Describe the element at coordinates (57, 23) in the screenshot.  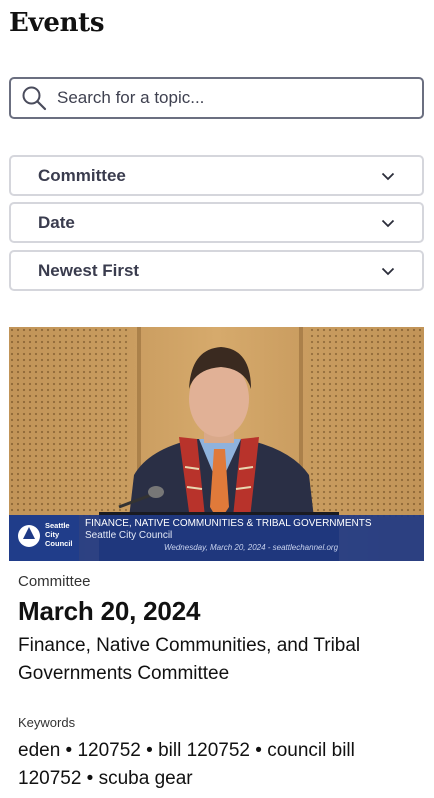
I see `page-title: Events` at that location.